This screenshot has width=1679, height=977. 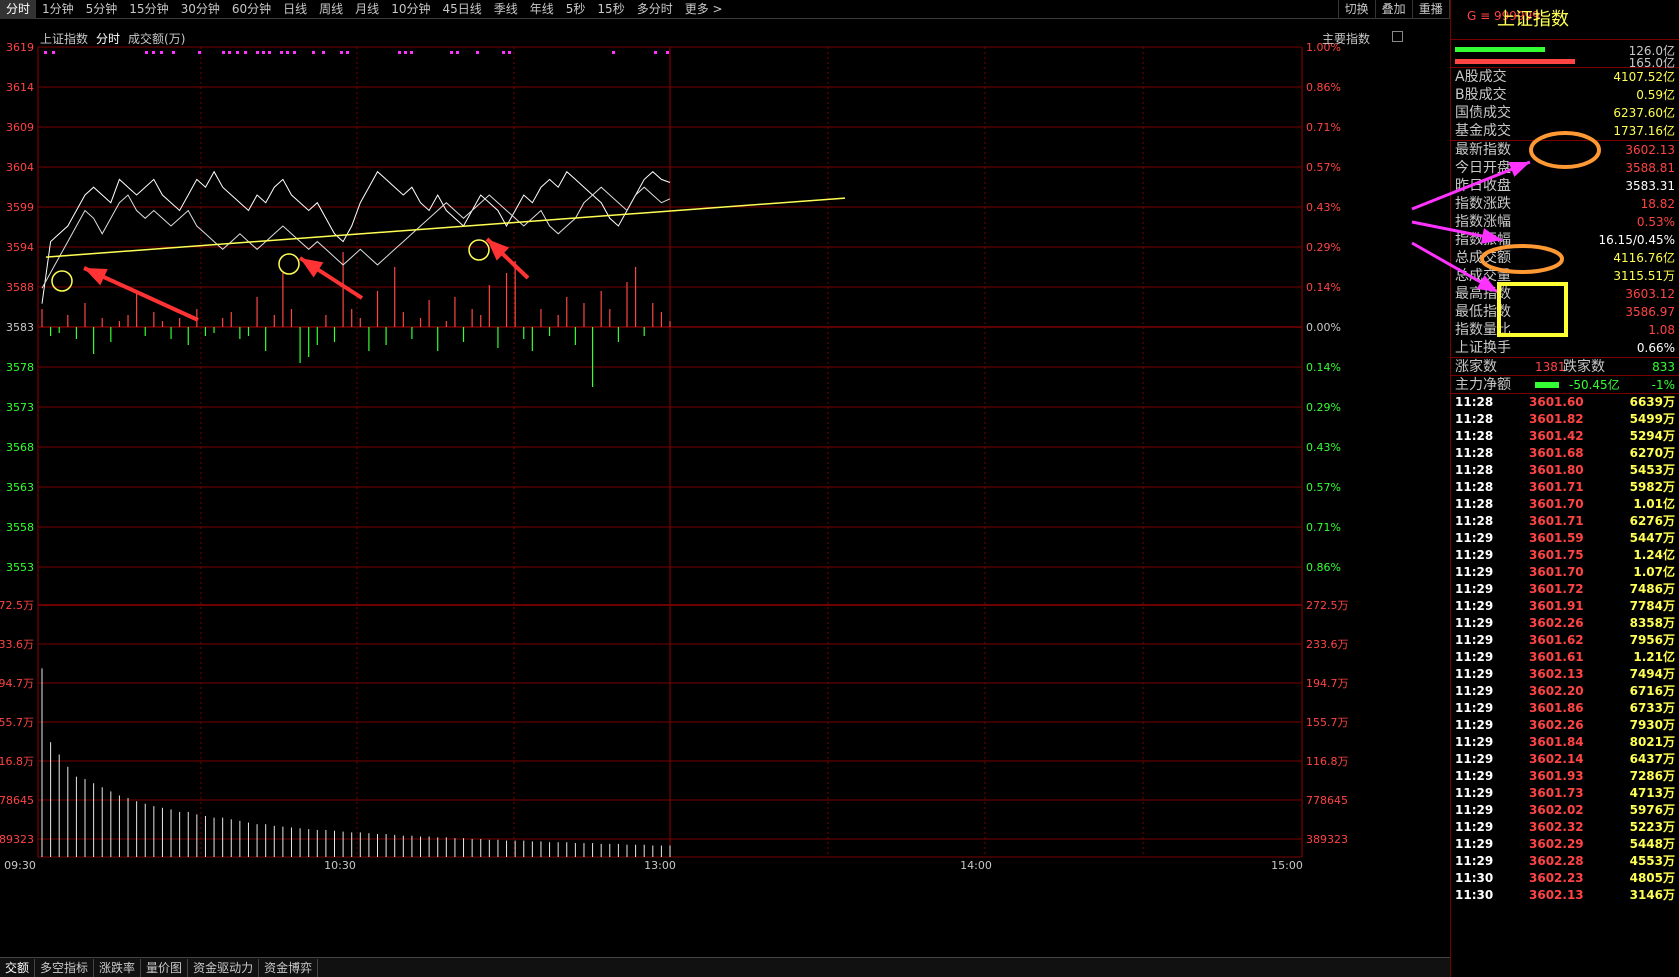 What do you see at coordinates (200, 9) in the screenshot?
I see `period-tab-4: 30分钟` at bounding box center [200, 9].